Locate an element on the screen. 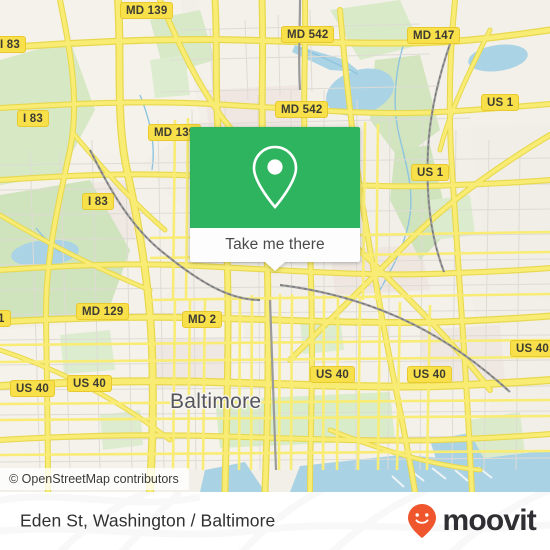  callout-footer: Take me there is located at coordinates (275, 249).